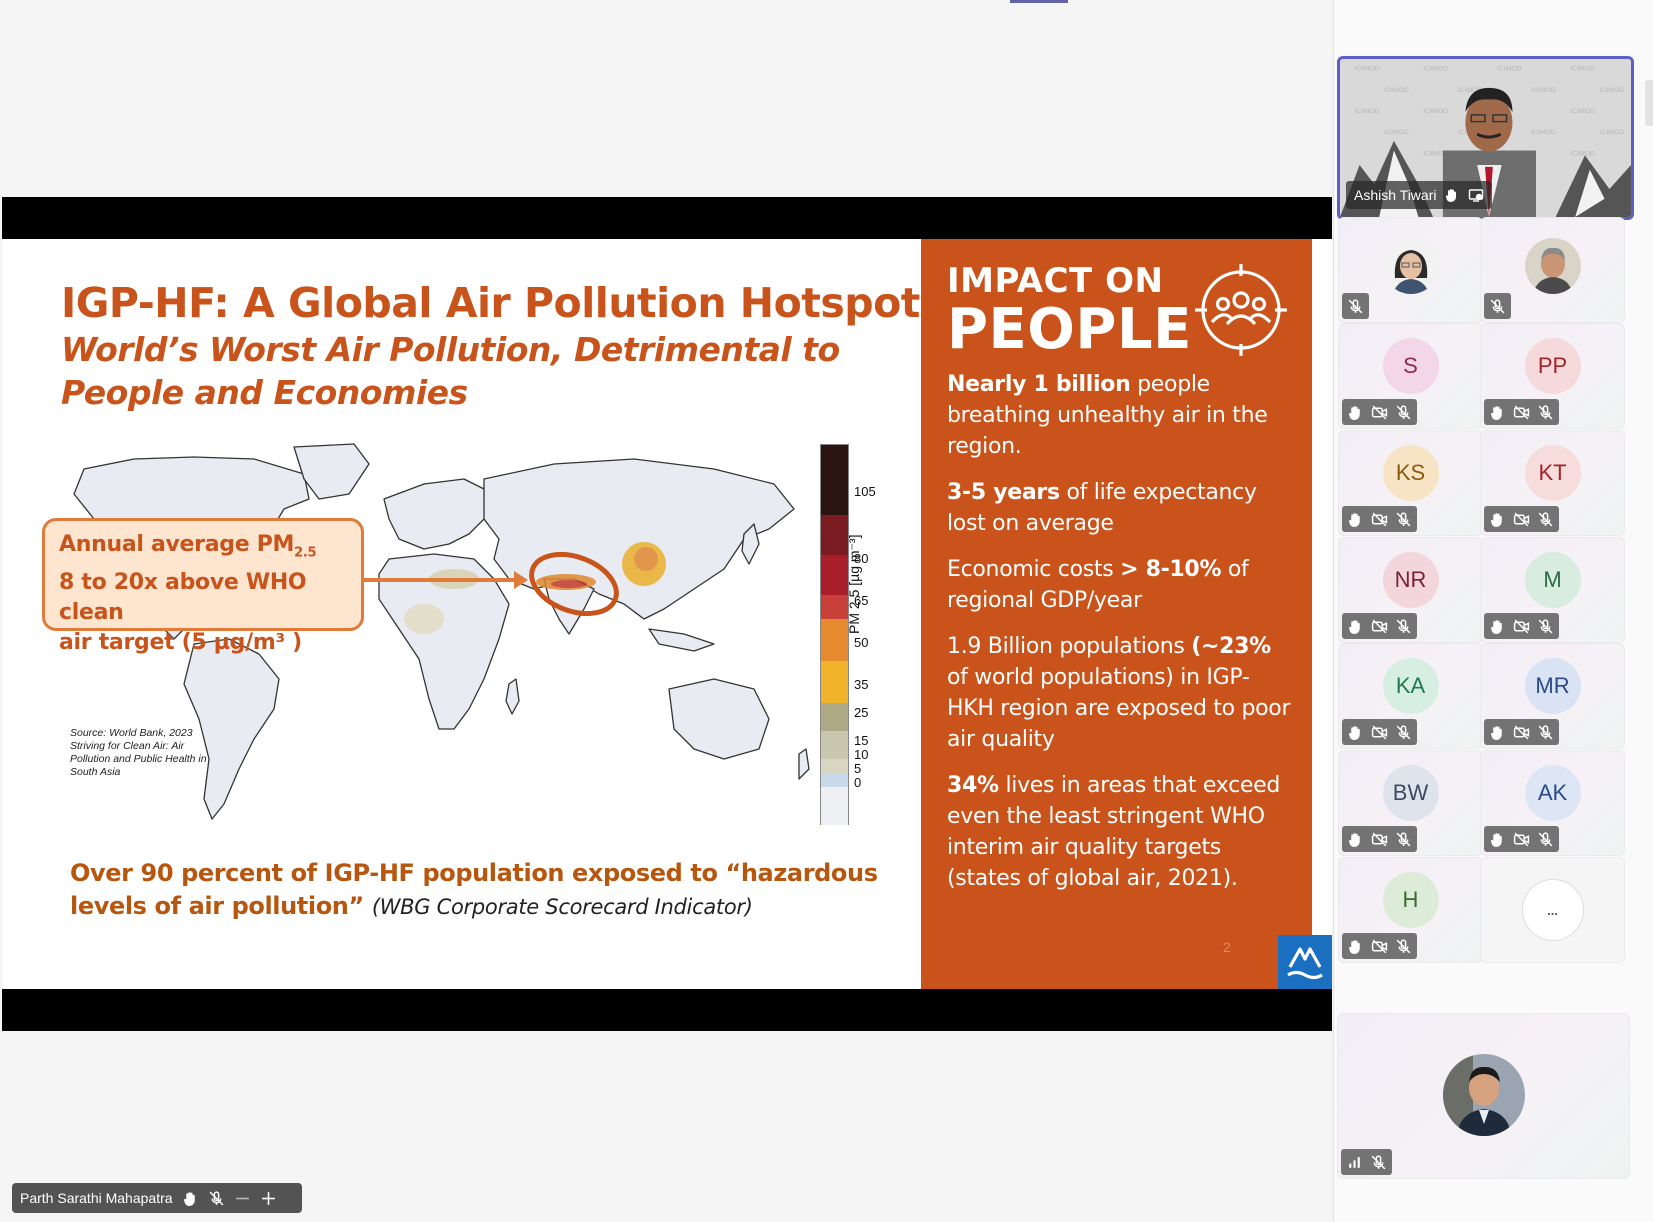 This screenshot has height=1222, width=1653. I want to click on participant-tile: AK, so click(1552, 803).